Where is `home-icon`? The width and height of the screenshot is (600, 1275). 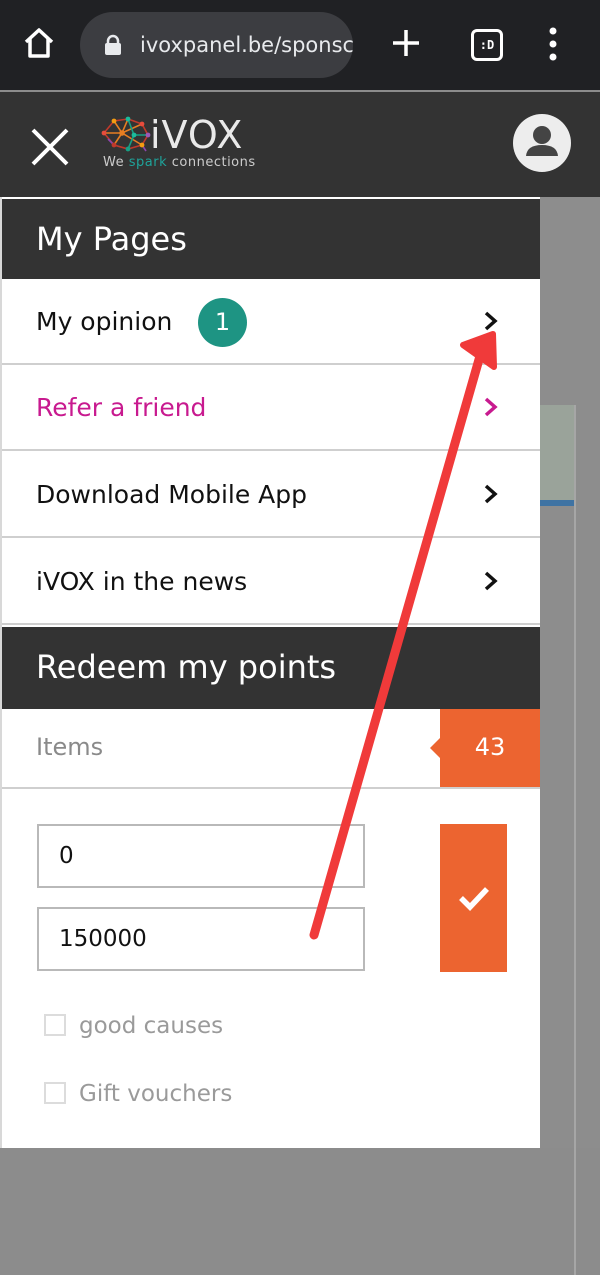 home-icon is located at coordinates (39, 43).